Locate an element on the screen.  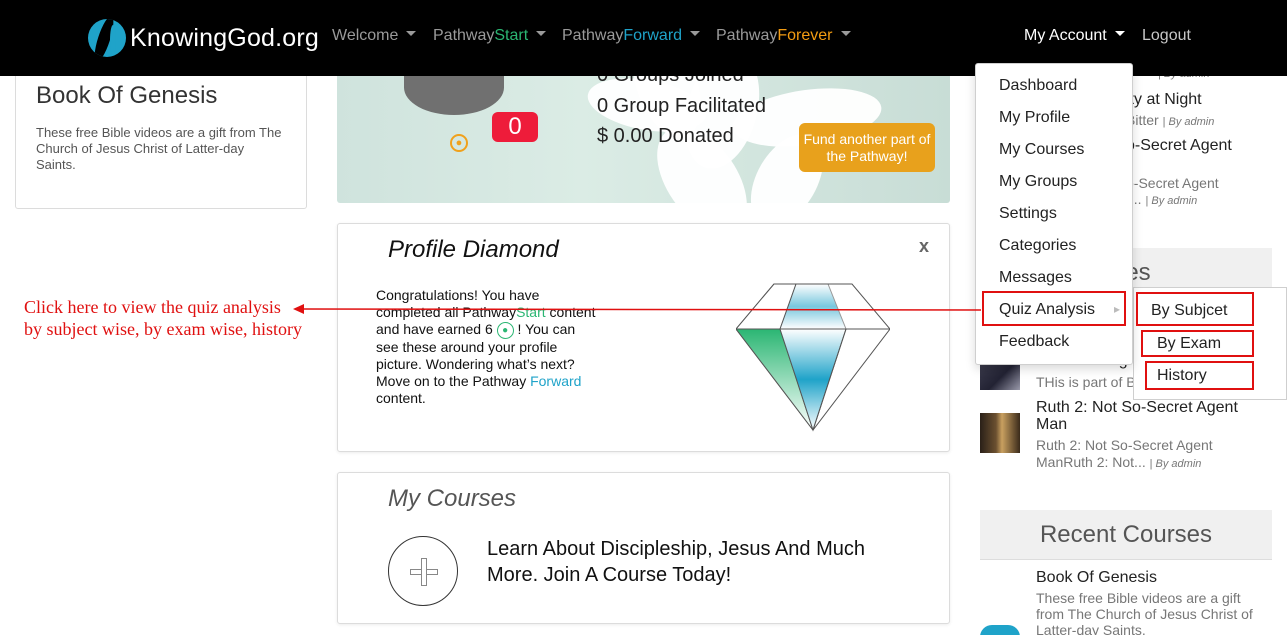
post-title: Ruth 2: Not So-Secret Agent Man is located at coordinates (1143, 416).